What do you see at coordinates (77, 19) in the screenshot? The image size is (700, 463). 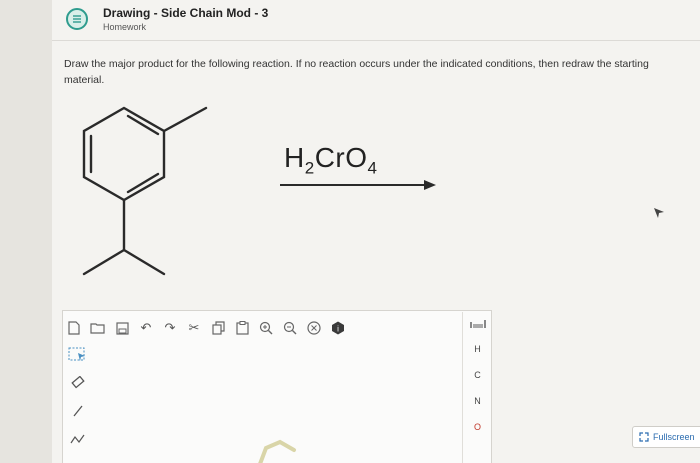 I see `list-icon` at bounding box center [77, 19].